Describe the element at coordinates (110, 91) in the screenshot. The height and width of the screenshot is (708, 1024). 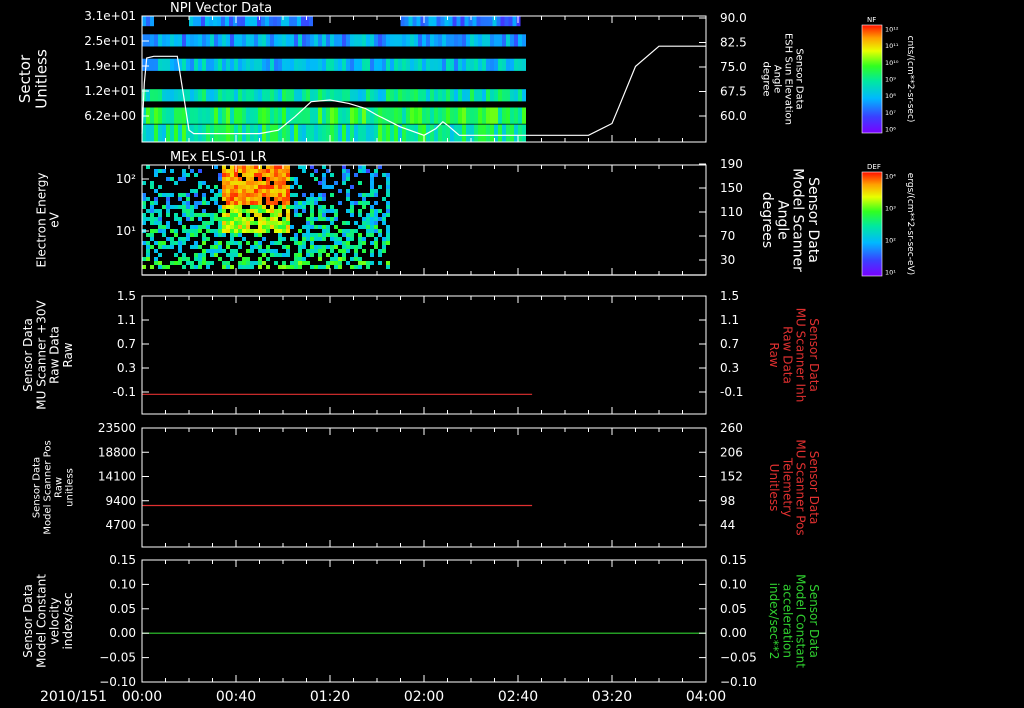
I see `y-tick-label: 1.2e+01` at that location.